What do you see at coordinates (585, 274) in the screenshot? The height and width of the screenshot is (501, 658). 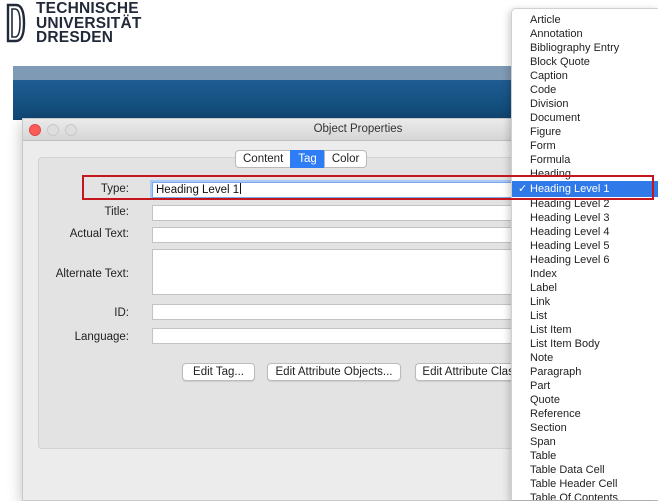 I see `dropdown-option: Index` at bounding box center [585, 274].